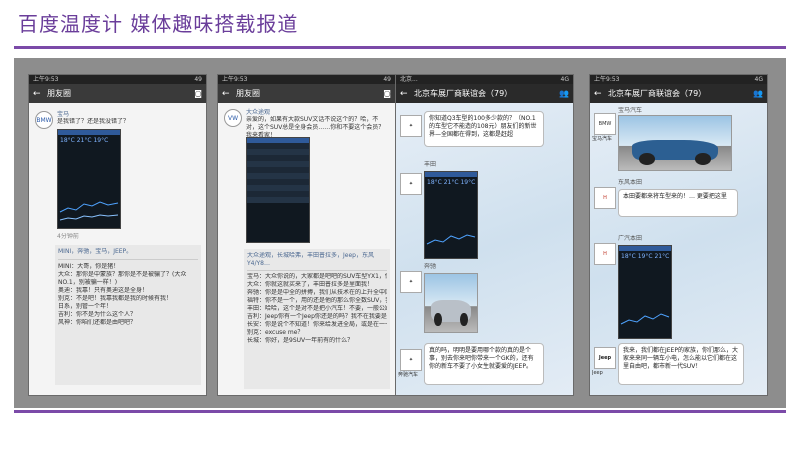 The image size is (800, 450). Describe the element at coordinates (233, 118) in the screenshot. I see `vw-logo-icon: VW` at that location.